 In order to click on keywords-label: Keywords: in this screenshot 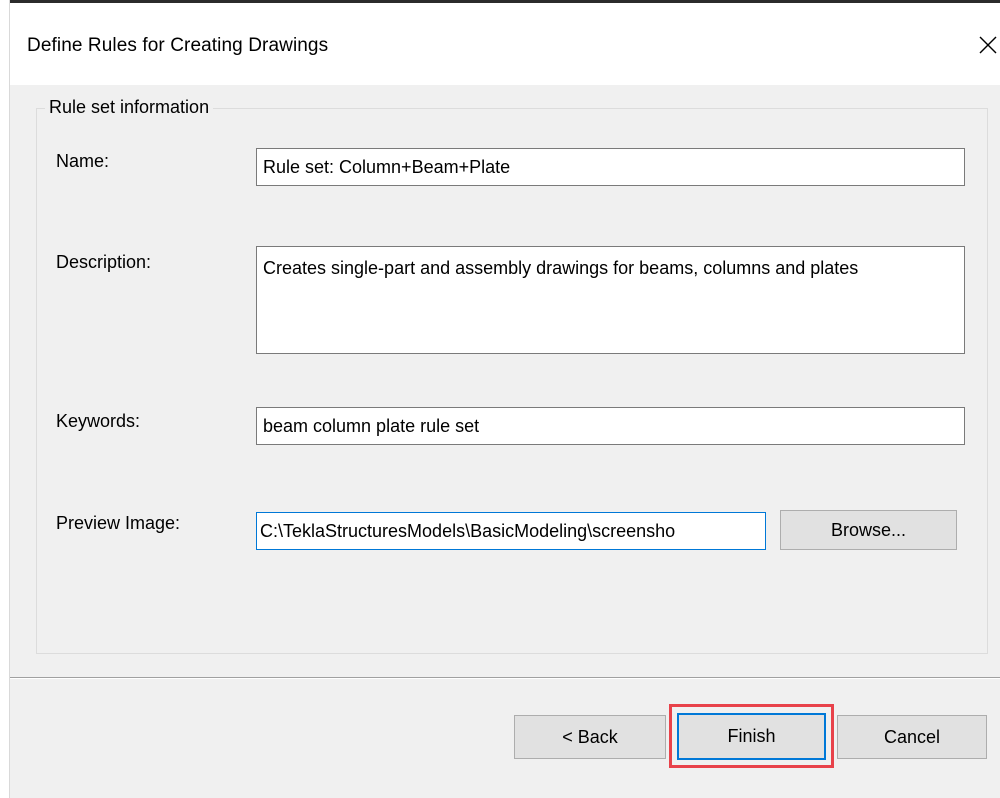, I will do `click(98, 421)`.